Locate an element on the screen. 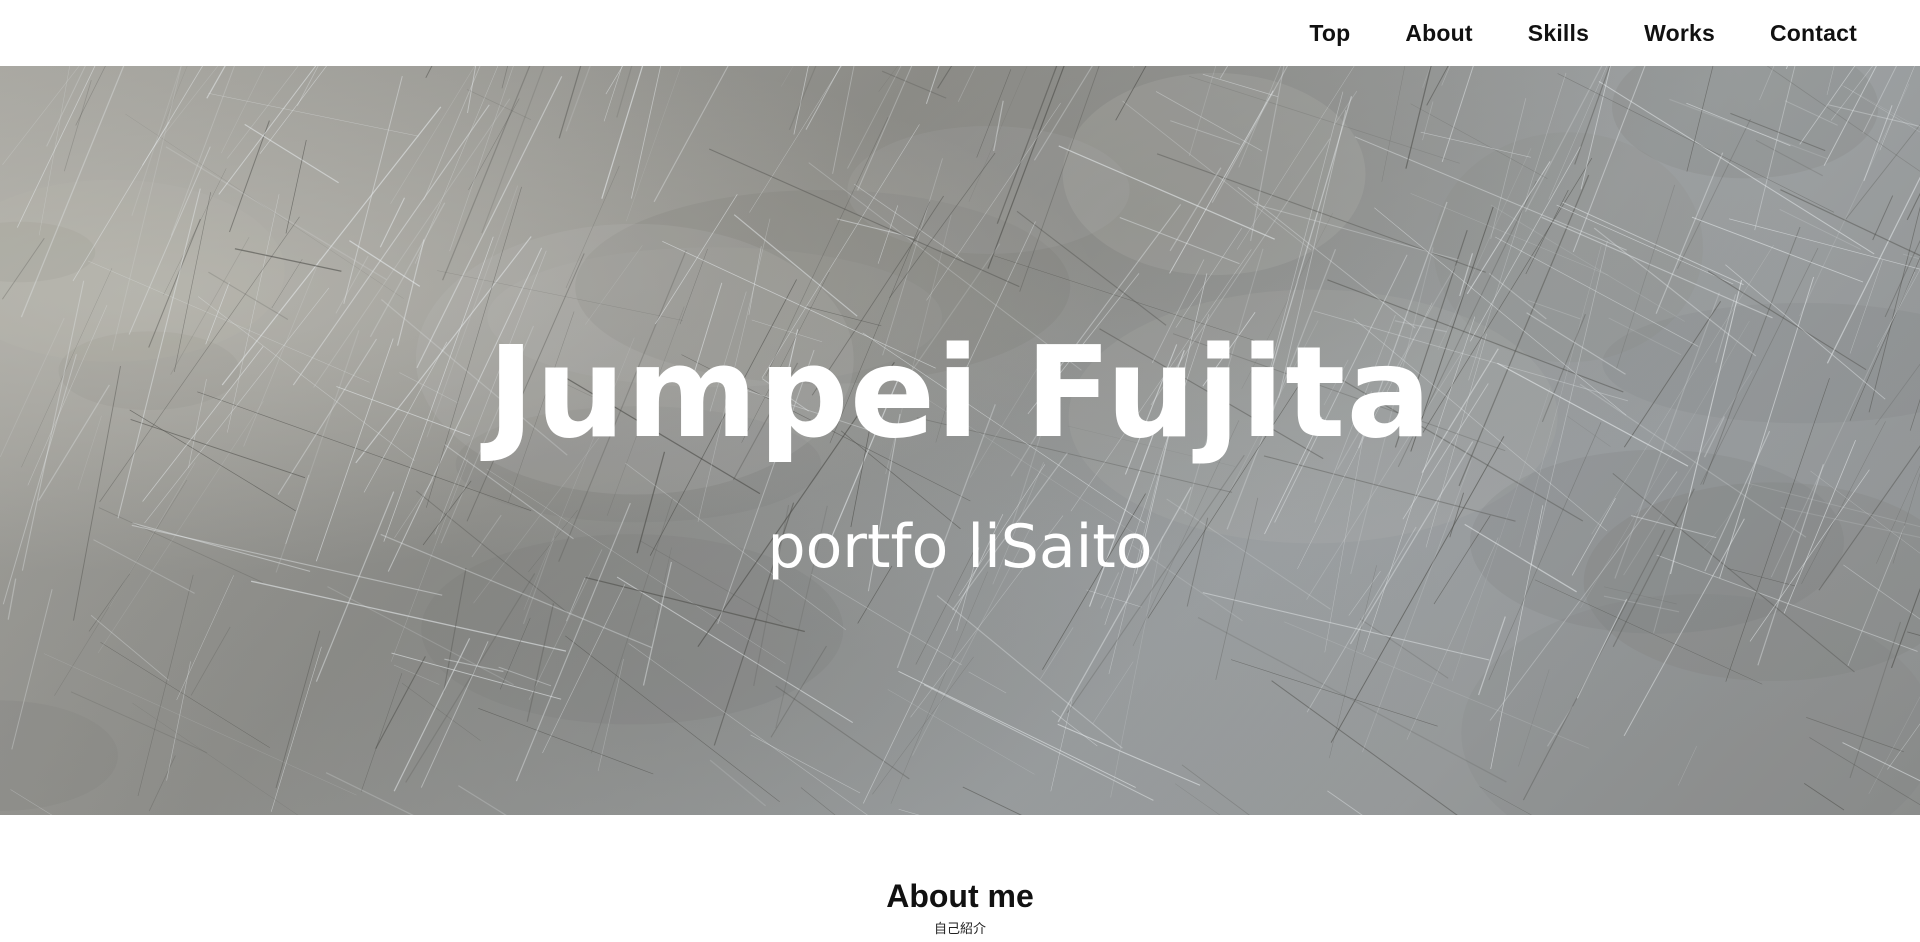 The height and width of the screenshot is (942, 1920). texture-smudge is located at coordinates (59, 755).